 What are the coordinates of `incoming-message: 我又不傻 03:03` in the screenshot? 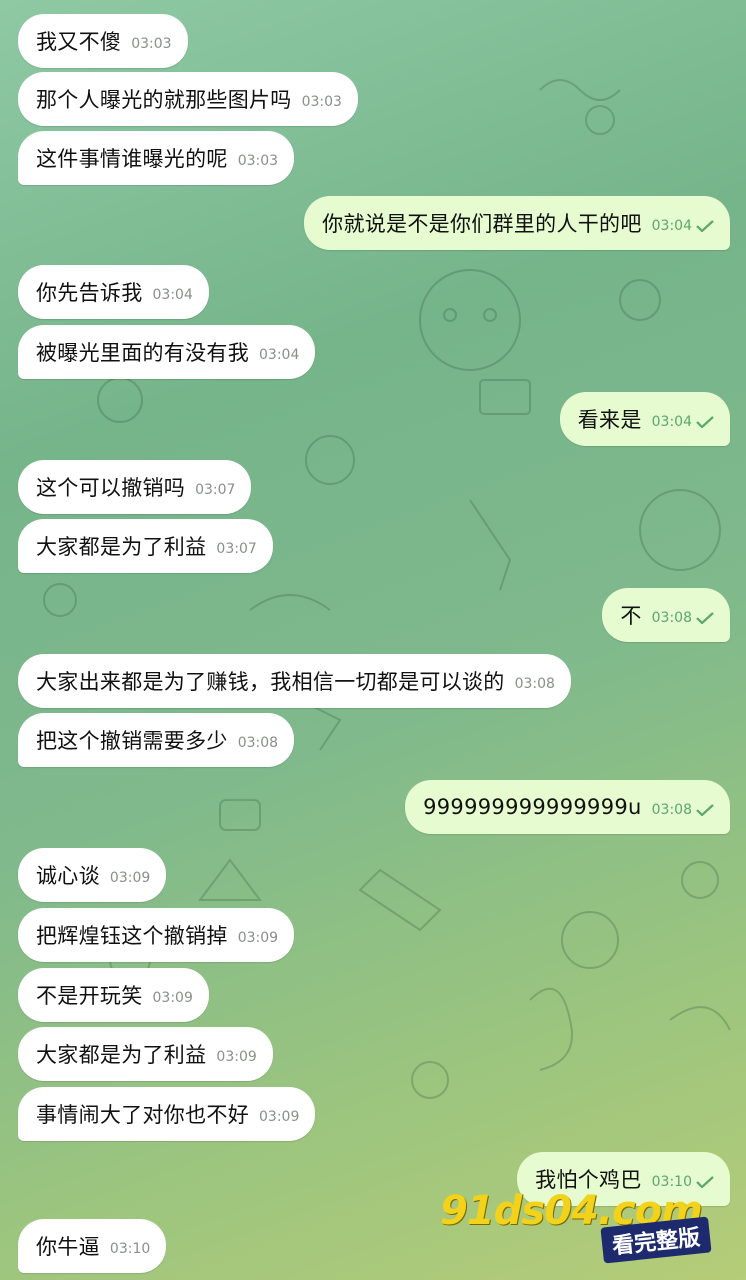 It's located at (103, 41).